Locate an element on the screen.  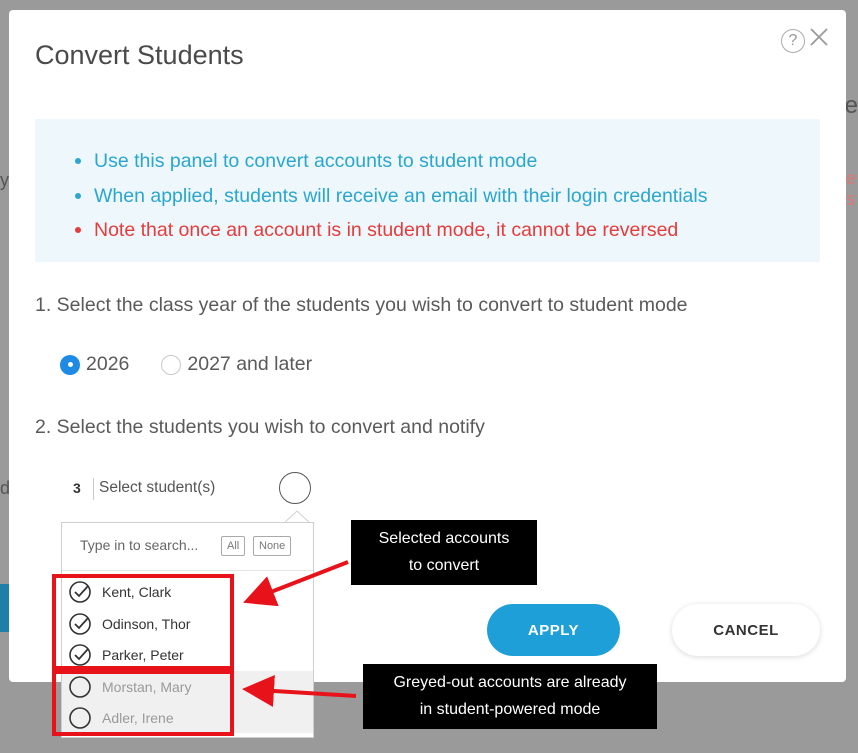
annotation-arrows is located at coordinates (299, 633).